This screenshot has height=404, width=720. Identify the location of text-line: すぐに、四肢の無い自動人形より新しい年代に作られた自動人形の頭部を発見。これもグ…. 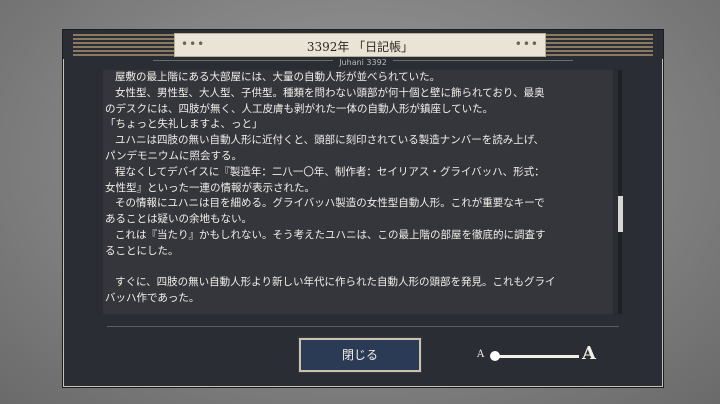
(335, 282).